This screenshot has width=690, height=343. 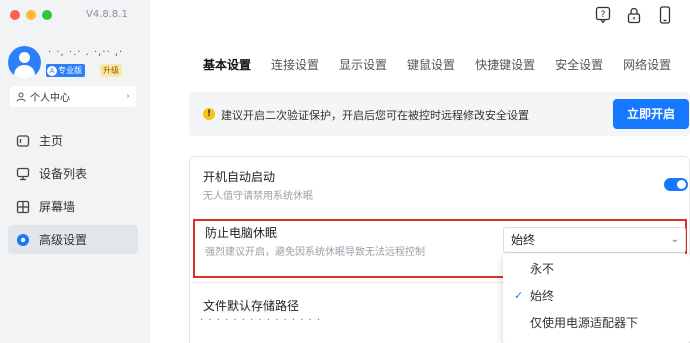 What do you see at coordinates (47, 15) in the screenshot?
I see `maximize-window-button` at bounding box center [47, 15].